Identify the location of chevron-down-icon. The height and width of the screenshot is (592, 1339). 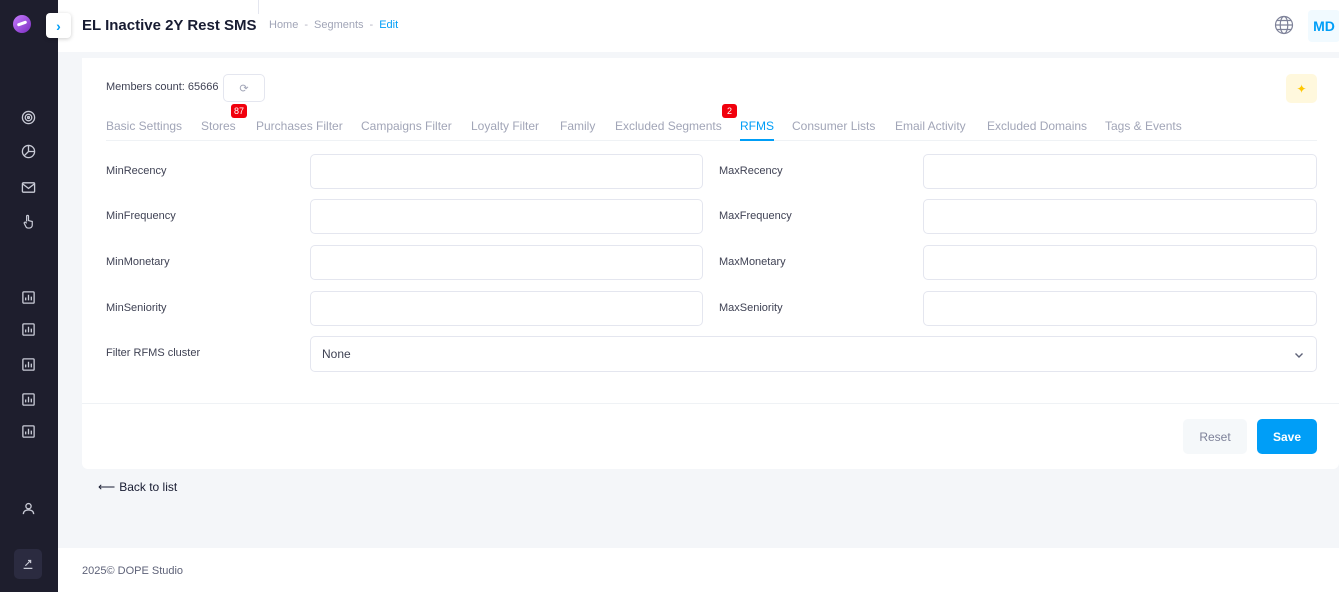
(1299, 354).